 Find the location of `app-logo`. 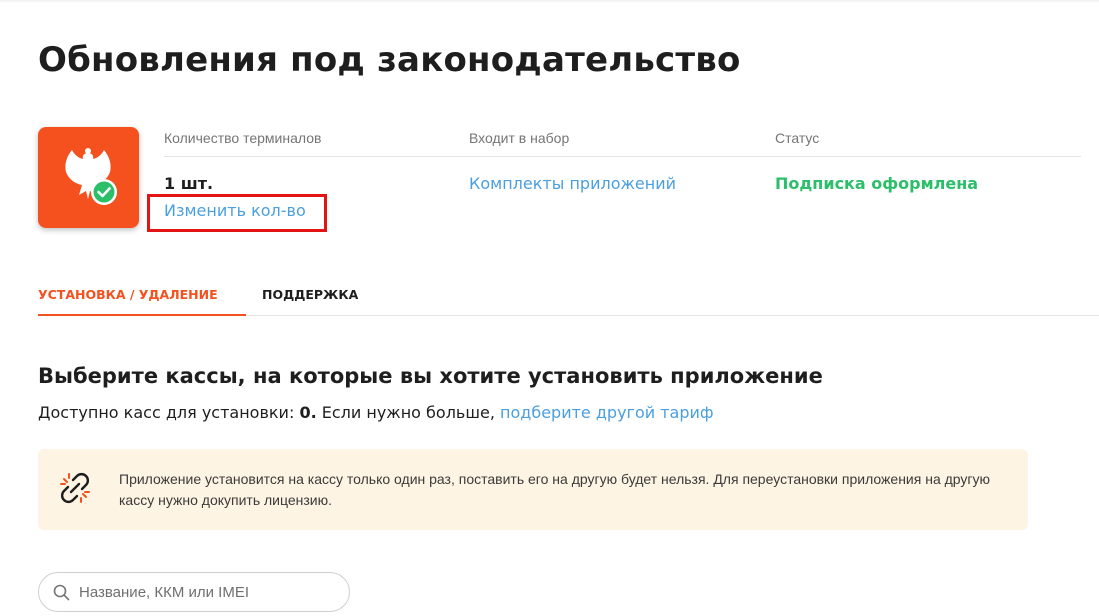

app-logo is located at coordinates (88, 177).